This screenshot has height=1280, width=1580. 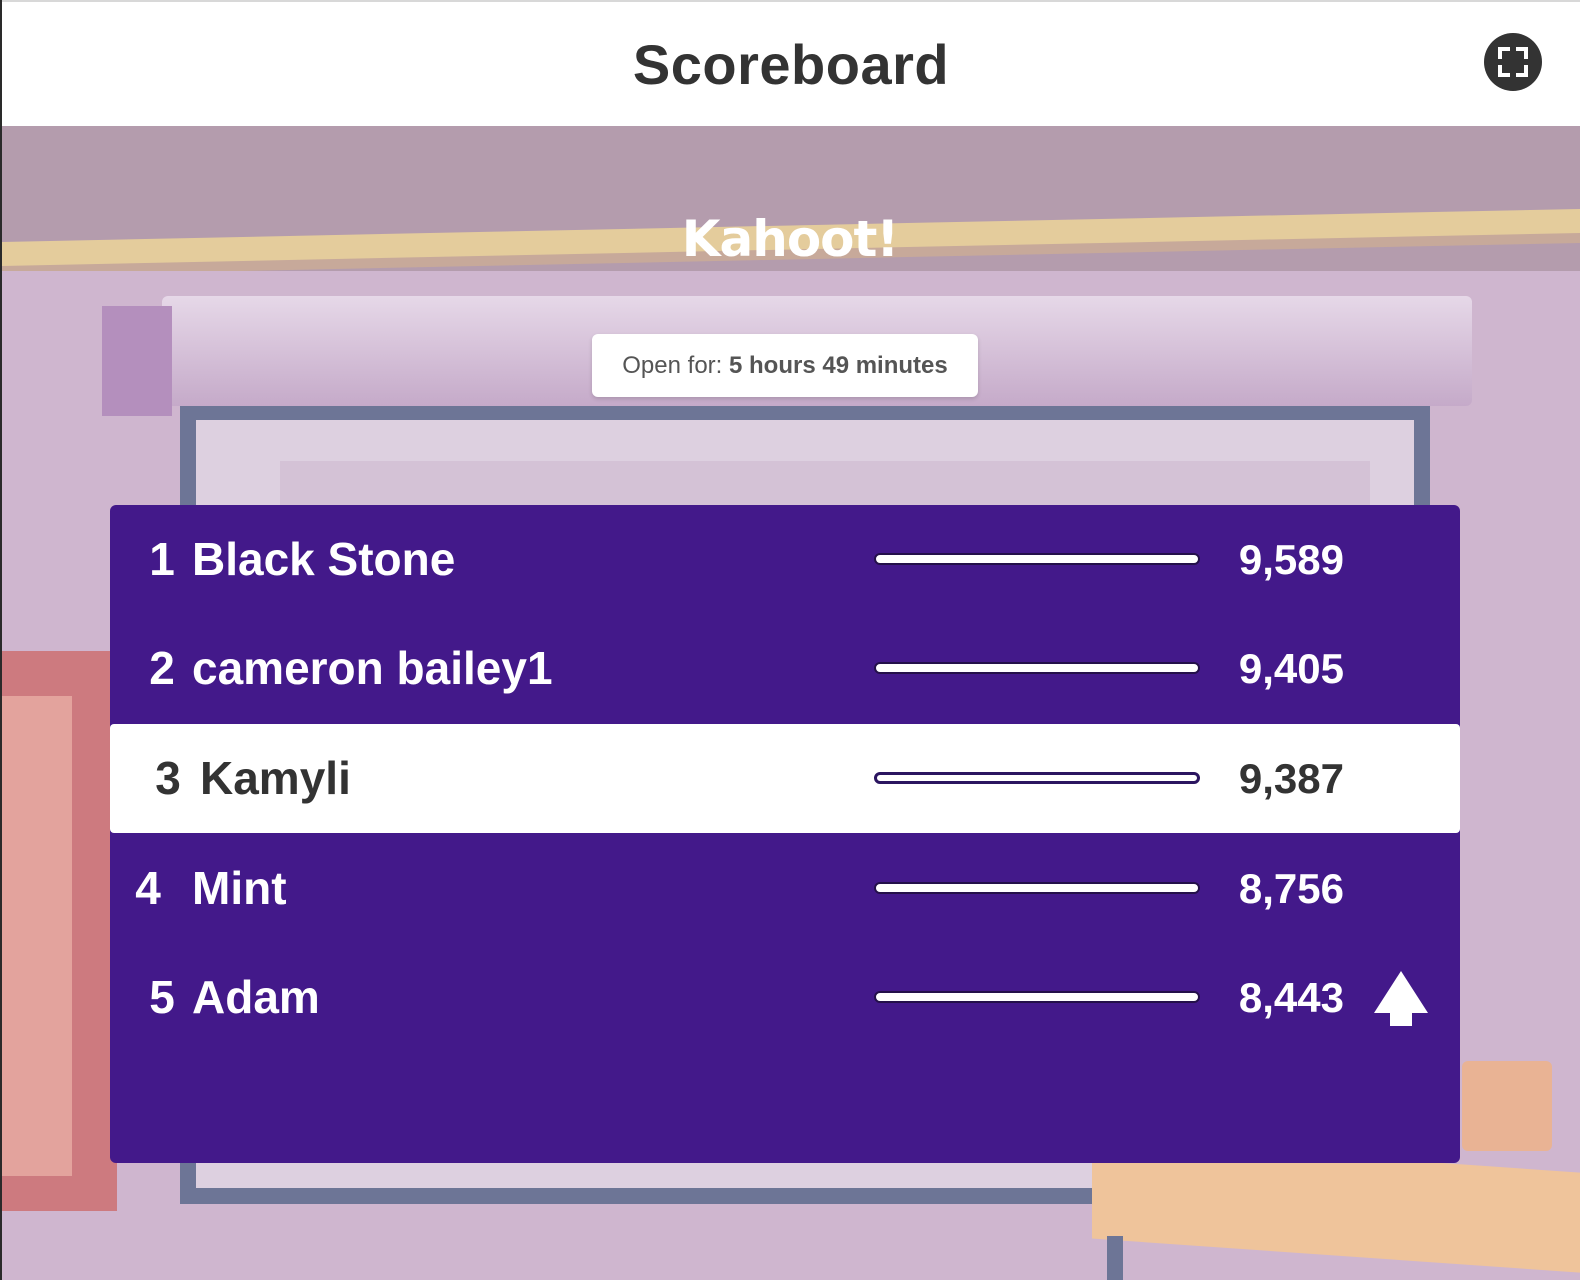 I want to click on player-rank: 3, so click(x=168, y=778).